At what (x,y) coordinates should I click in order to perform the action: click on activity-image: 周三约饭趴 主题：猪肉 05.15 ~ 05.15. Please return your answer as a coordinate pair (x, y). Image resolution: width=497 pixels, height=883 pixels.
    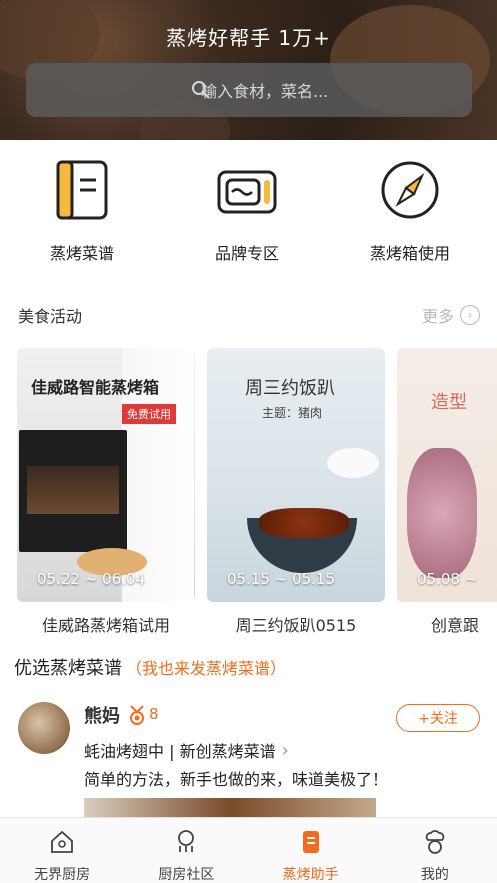
    Looking at the image, I should click on (296, 475).